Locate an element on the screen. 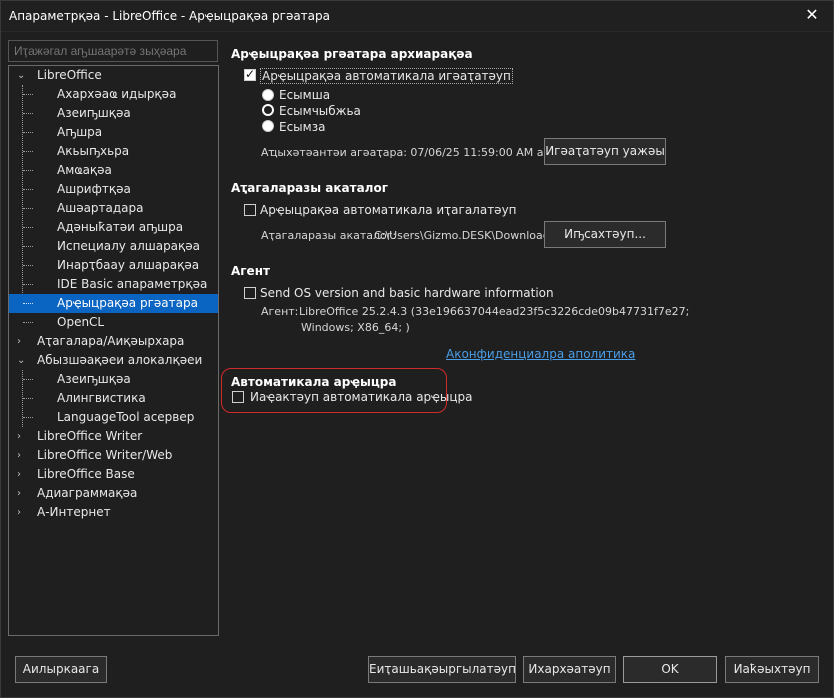 This screenshot has width=834, height=698. auto-download-checkbox is located at coordinates (250, 210).